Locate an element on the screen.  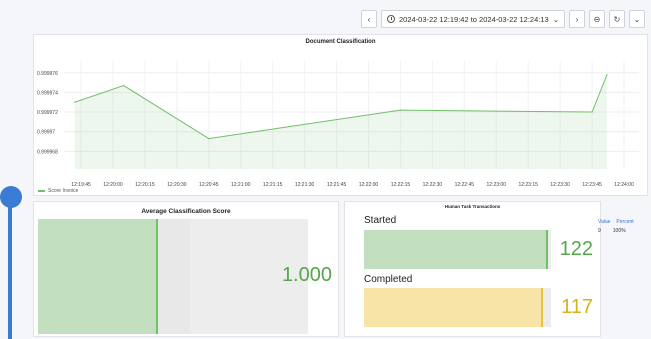
legend-label: Score Invoice is located at coordinates (63, 191).